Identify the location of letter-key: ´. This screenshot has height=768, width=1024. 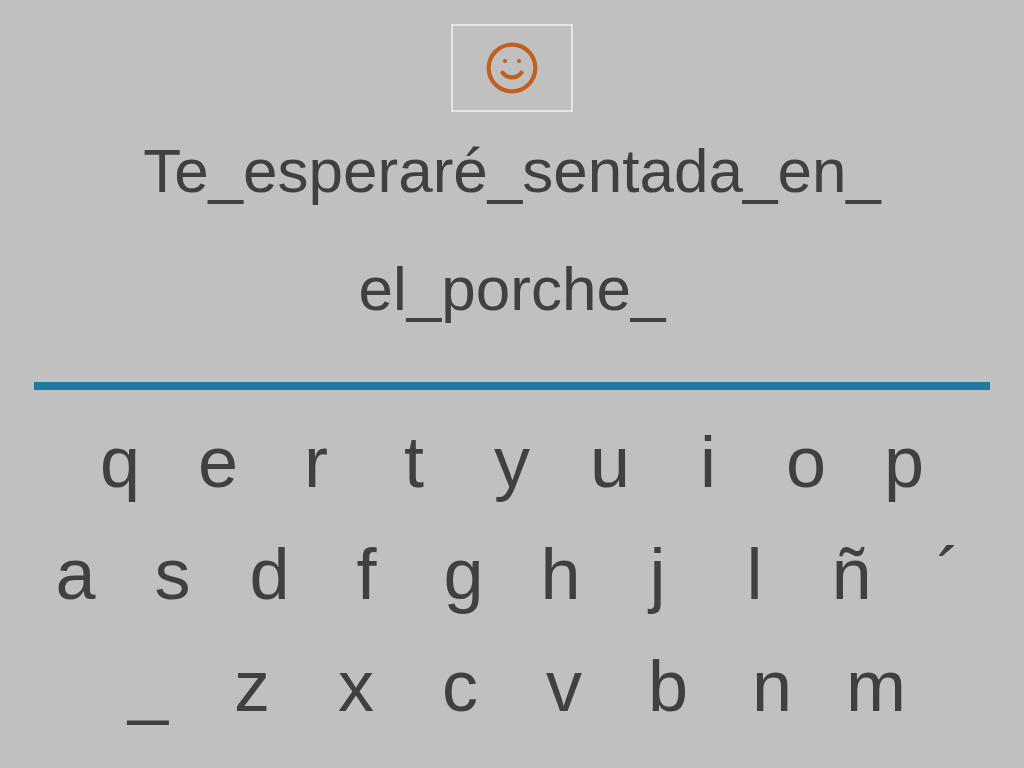
(948, 574).